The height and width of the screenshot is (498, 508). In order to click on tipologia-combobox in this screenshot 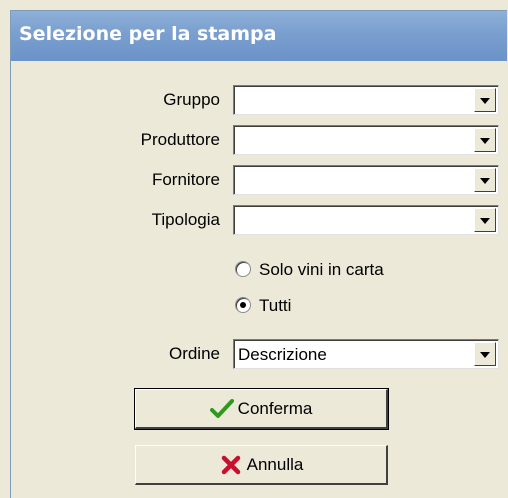, I will do `click(366, 220)`.